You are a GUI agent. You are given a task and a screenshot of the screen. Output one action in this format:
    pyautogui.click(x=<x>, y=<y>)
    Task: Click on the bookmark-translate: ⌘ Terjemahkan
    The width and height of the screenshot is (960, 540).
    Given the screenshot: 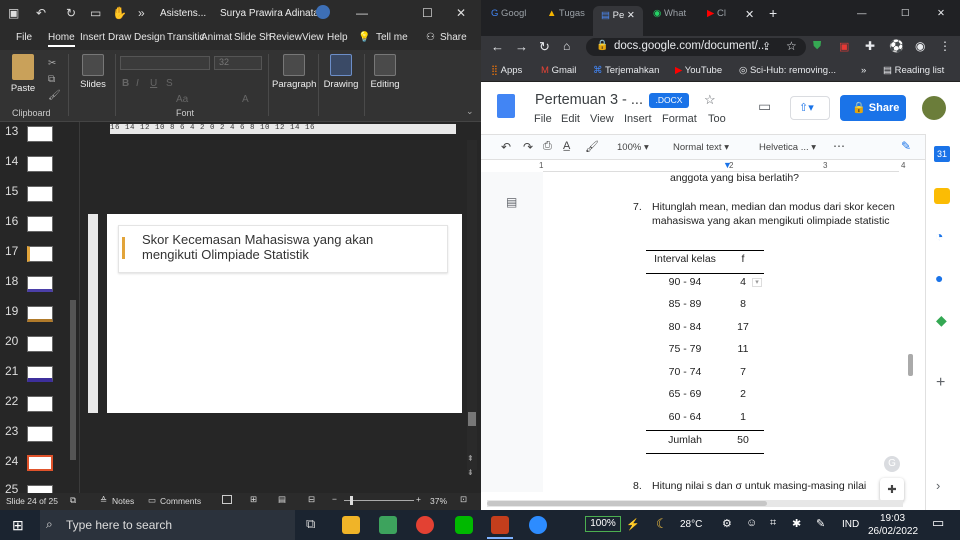 What is the action you would take?
    pyautogui.click(x=626, y=70)
    